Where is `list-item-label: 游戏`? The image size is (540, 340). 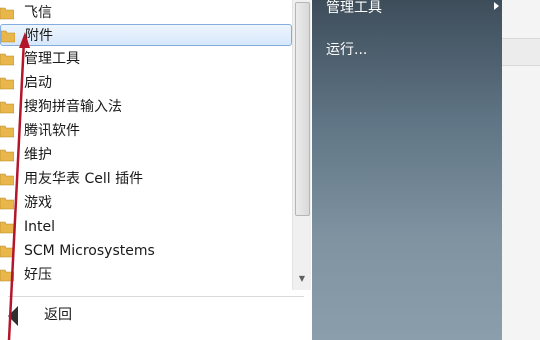 list-item-label: 游戏 is located at coordinates (38, 203).